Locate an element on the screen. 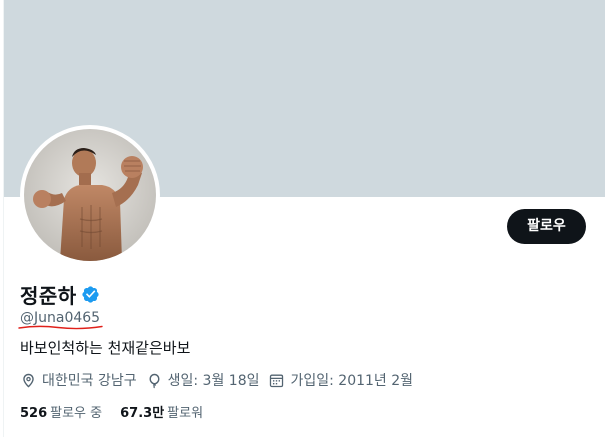  meta-birthday: 생일: 3월 18일 is located at coordinates (203, 380).